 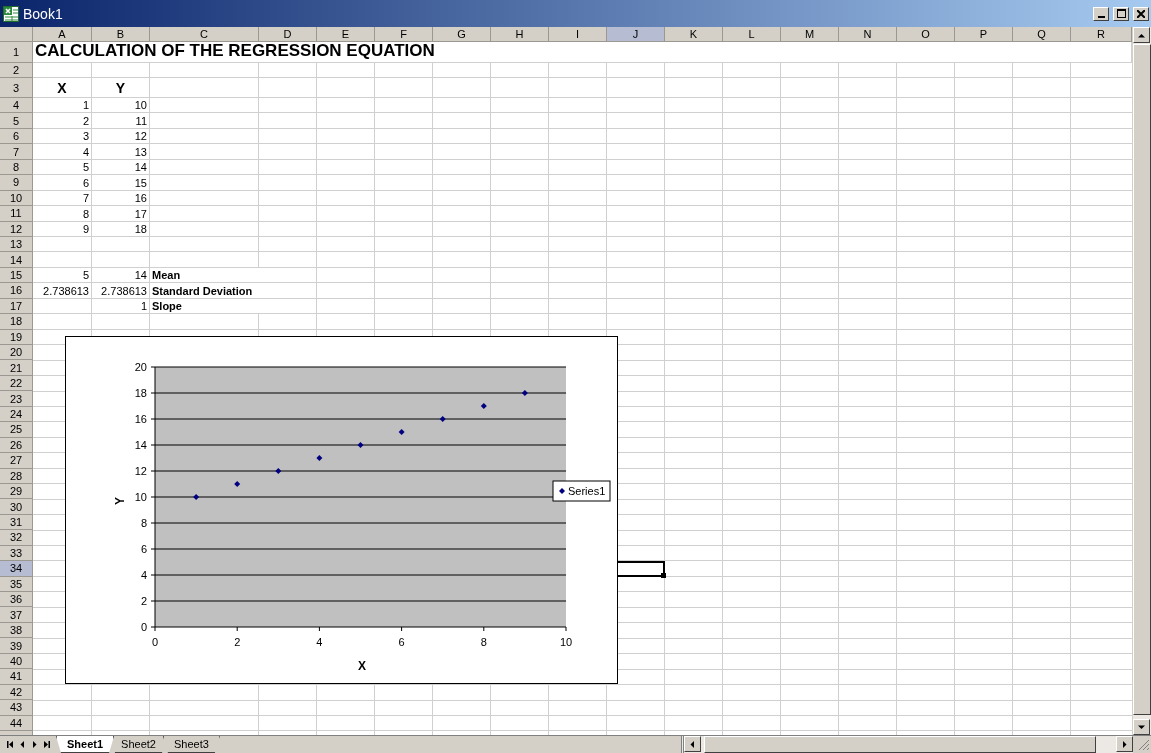 What do you see at coordinates (140, 367) in the screenshot?
I see `axis-tick-label: 20` at bounding box center [140, 367].